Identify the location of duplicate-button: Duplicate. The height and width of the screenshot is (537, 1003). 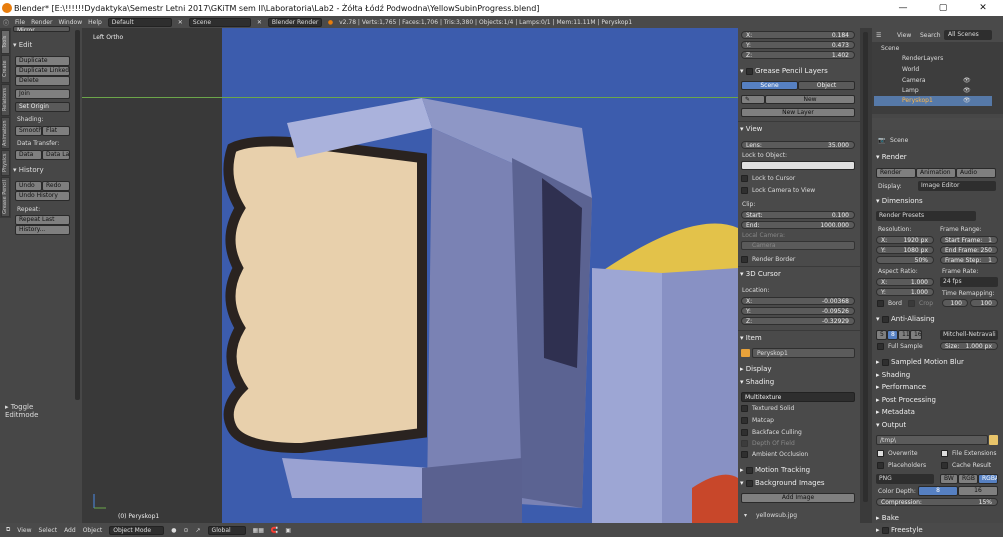
(42, 61).